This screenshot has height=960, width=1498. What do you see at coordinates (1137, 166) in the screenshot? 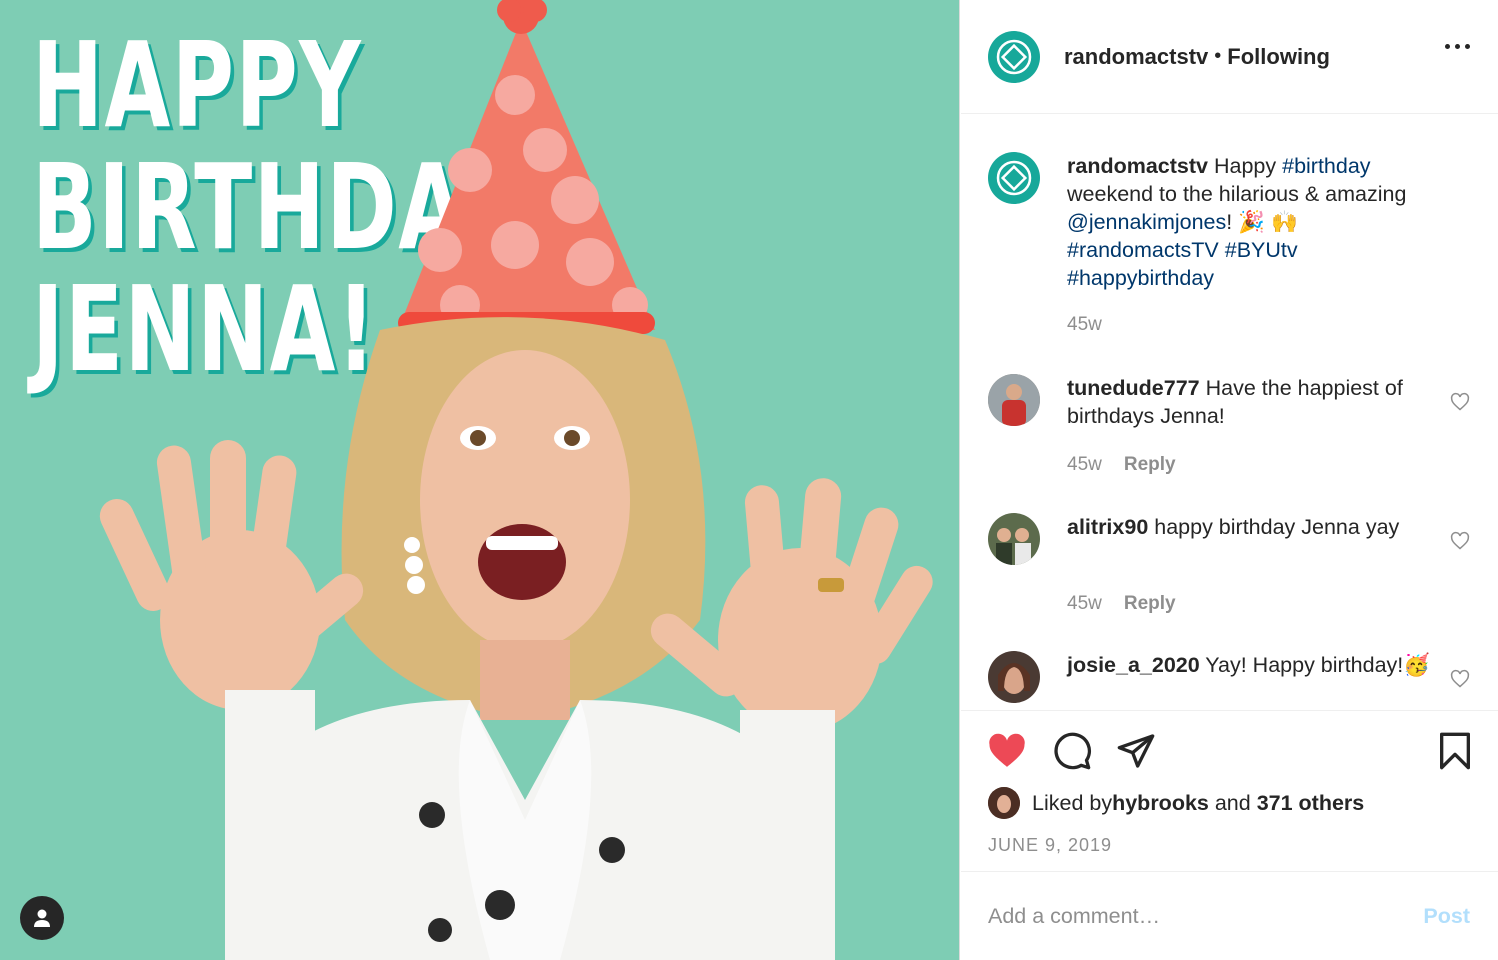
I see `caption-username: randomactstv` at bounding box center [1137, 166].